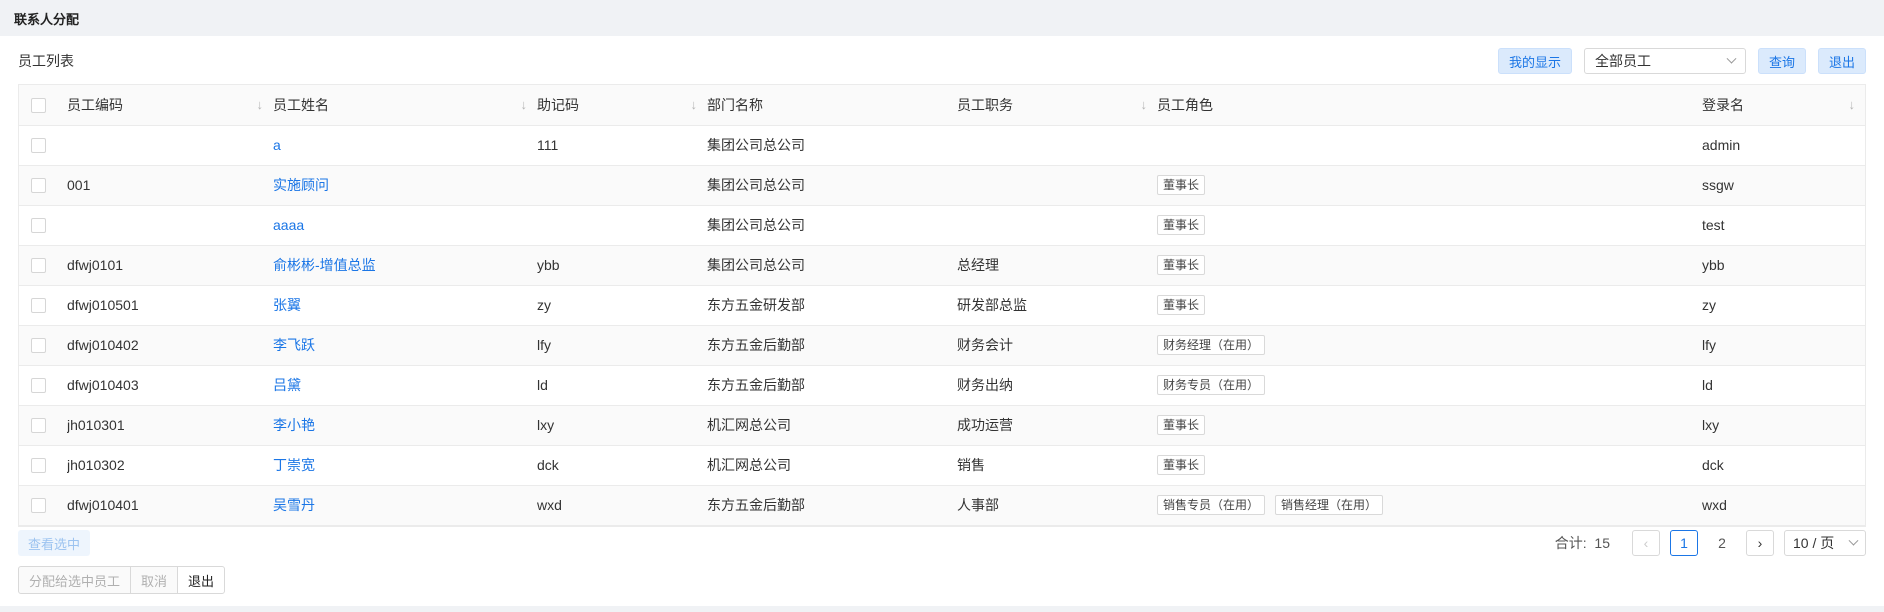  Describe the element at coordinates (1057, 105) in the screenshot. I see `column-header-title: 员工职务 ↓` at that location.